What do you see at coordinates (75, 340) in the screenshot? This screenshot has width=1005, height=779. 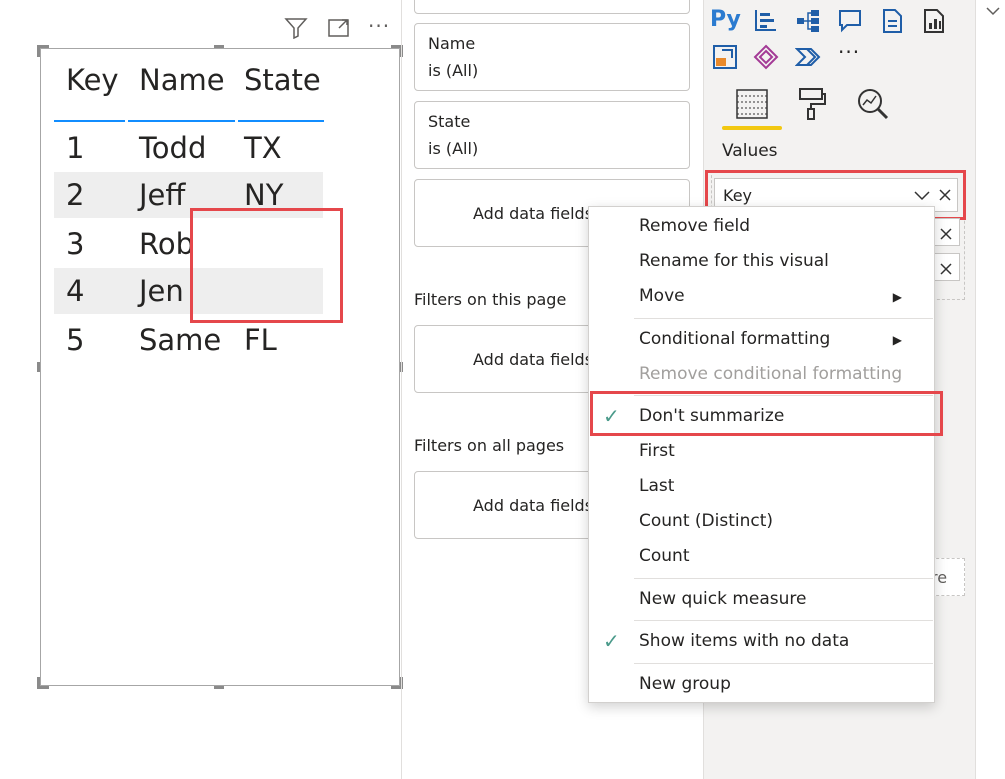 I see `table-cell: 5` at bounding box center [75, 340].